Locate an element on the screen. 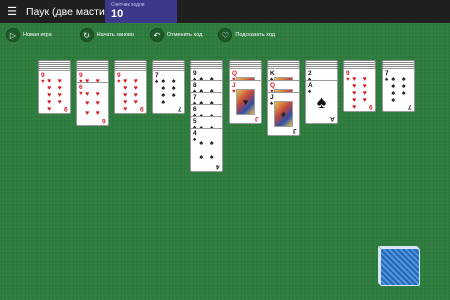 The height and width of the screenshot is (300, 450). stock-card is located at coordinates (400, 267).